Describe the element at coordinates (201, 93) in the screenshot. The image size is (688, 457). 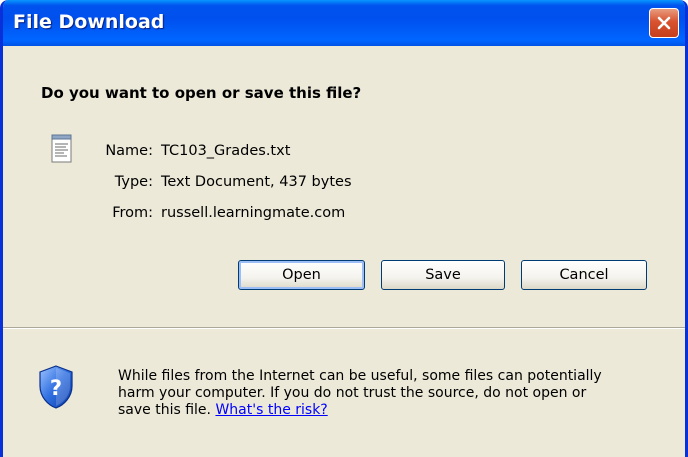
I see `dialog-question: Do you want to open or save this file?` at that location.